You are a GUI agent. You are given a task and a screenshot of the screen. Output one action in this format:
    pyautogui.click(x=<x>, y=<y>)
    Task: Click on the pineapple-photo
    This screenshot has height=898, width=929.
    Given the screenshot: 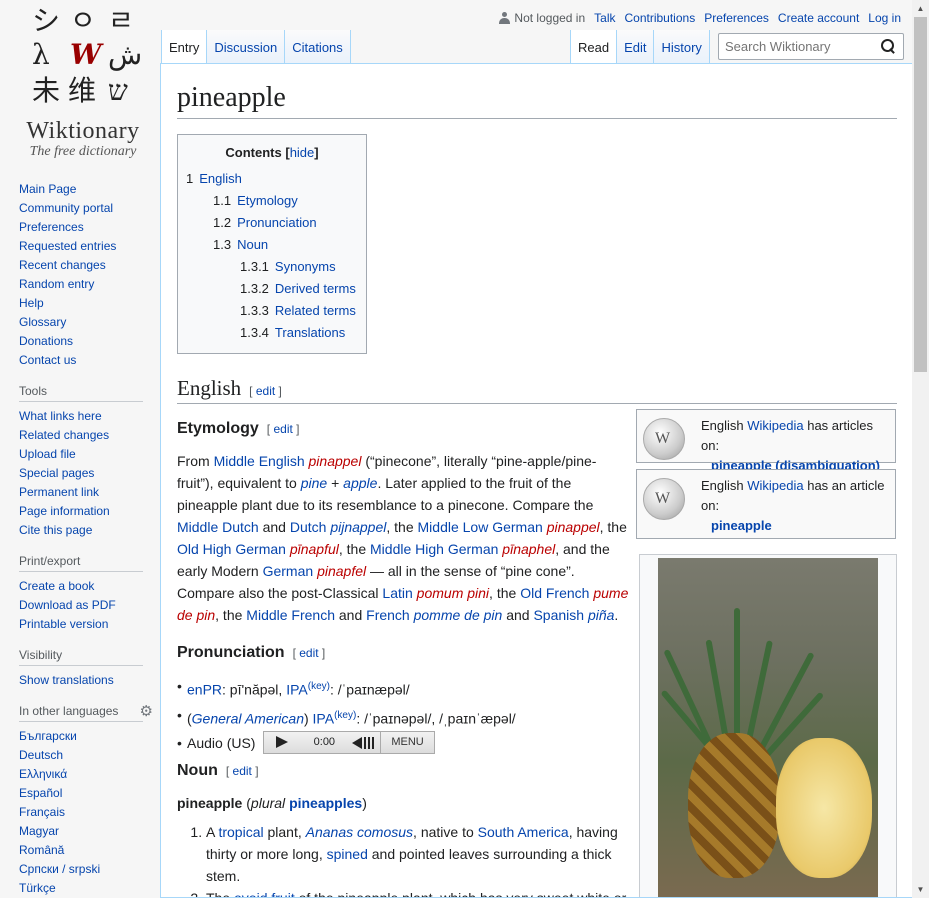 What is the action you would take?
    pyautogui.click(x=768, y=727)
    